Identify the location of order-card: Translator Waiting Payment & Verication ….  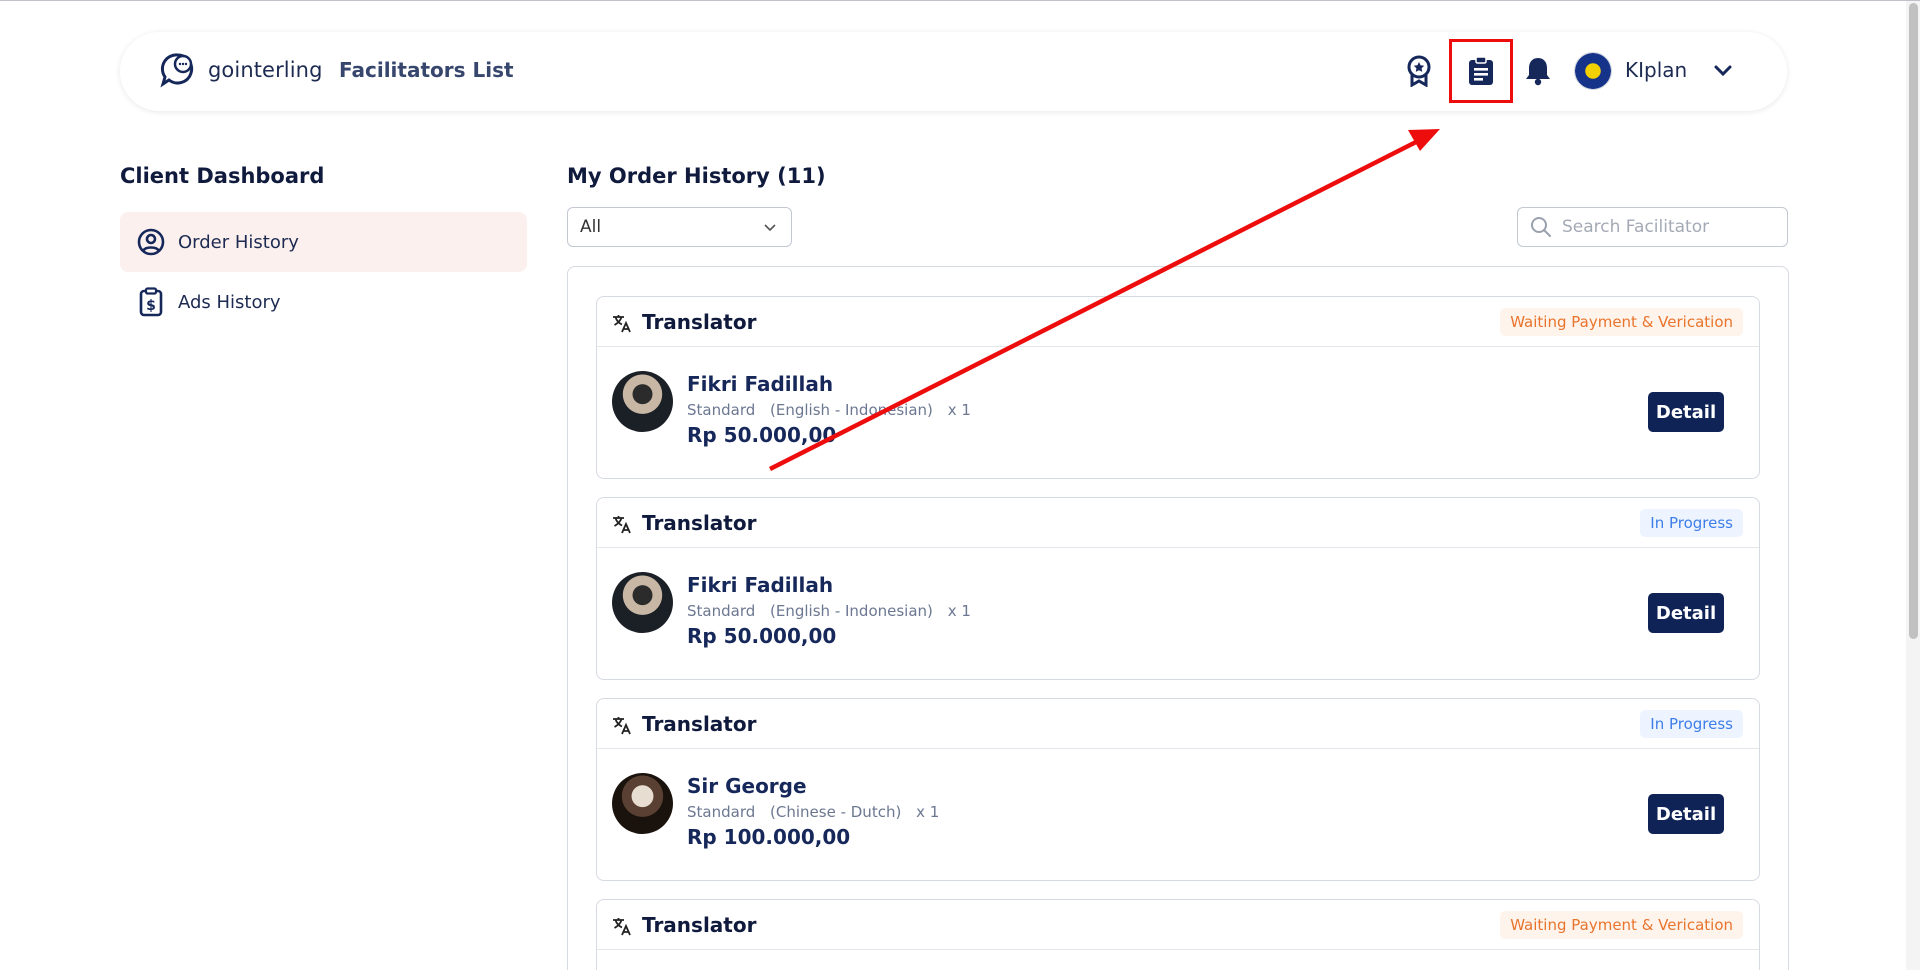
(1178, 387).